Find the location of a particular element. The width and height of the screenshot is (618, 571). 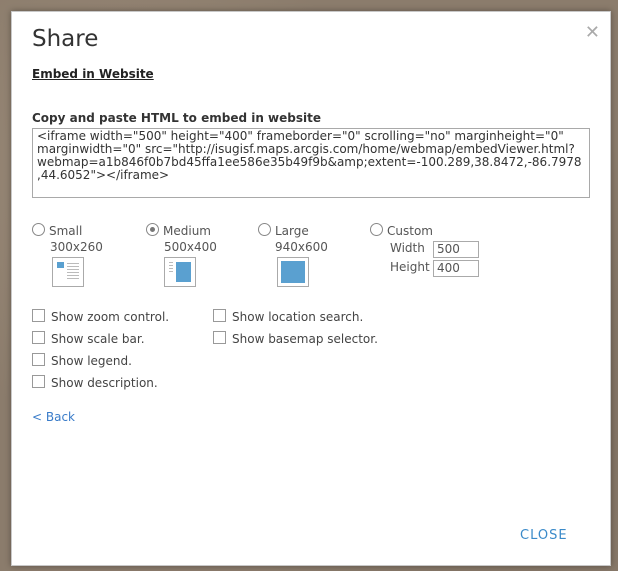

basemap-checkbox is located at coordinates (219, 337).